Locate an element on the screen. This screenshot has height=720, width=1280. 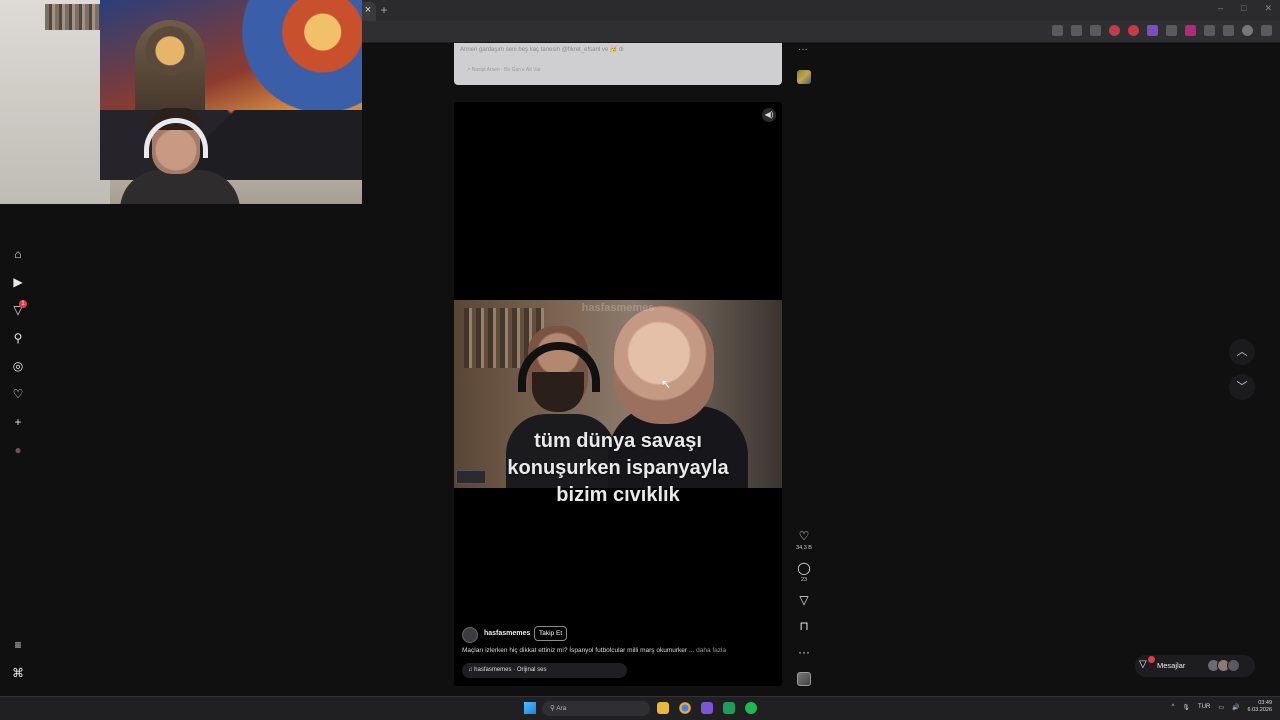
caption-line-1: tüm dünya savaşı is located at coordinates (618, 441).